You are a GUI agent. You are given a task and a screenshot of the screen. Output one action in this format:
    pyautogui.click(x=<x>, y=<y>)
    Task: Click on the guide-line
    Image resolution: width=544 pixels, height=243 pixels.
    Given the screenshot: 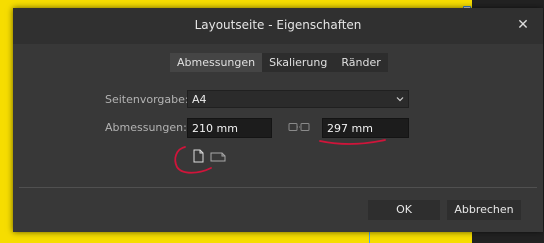 What is the action you would take?
    pyautogui.click(x=369, y=237)
    